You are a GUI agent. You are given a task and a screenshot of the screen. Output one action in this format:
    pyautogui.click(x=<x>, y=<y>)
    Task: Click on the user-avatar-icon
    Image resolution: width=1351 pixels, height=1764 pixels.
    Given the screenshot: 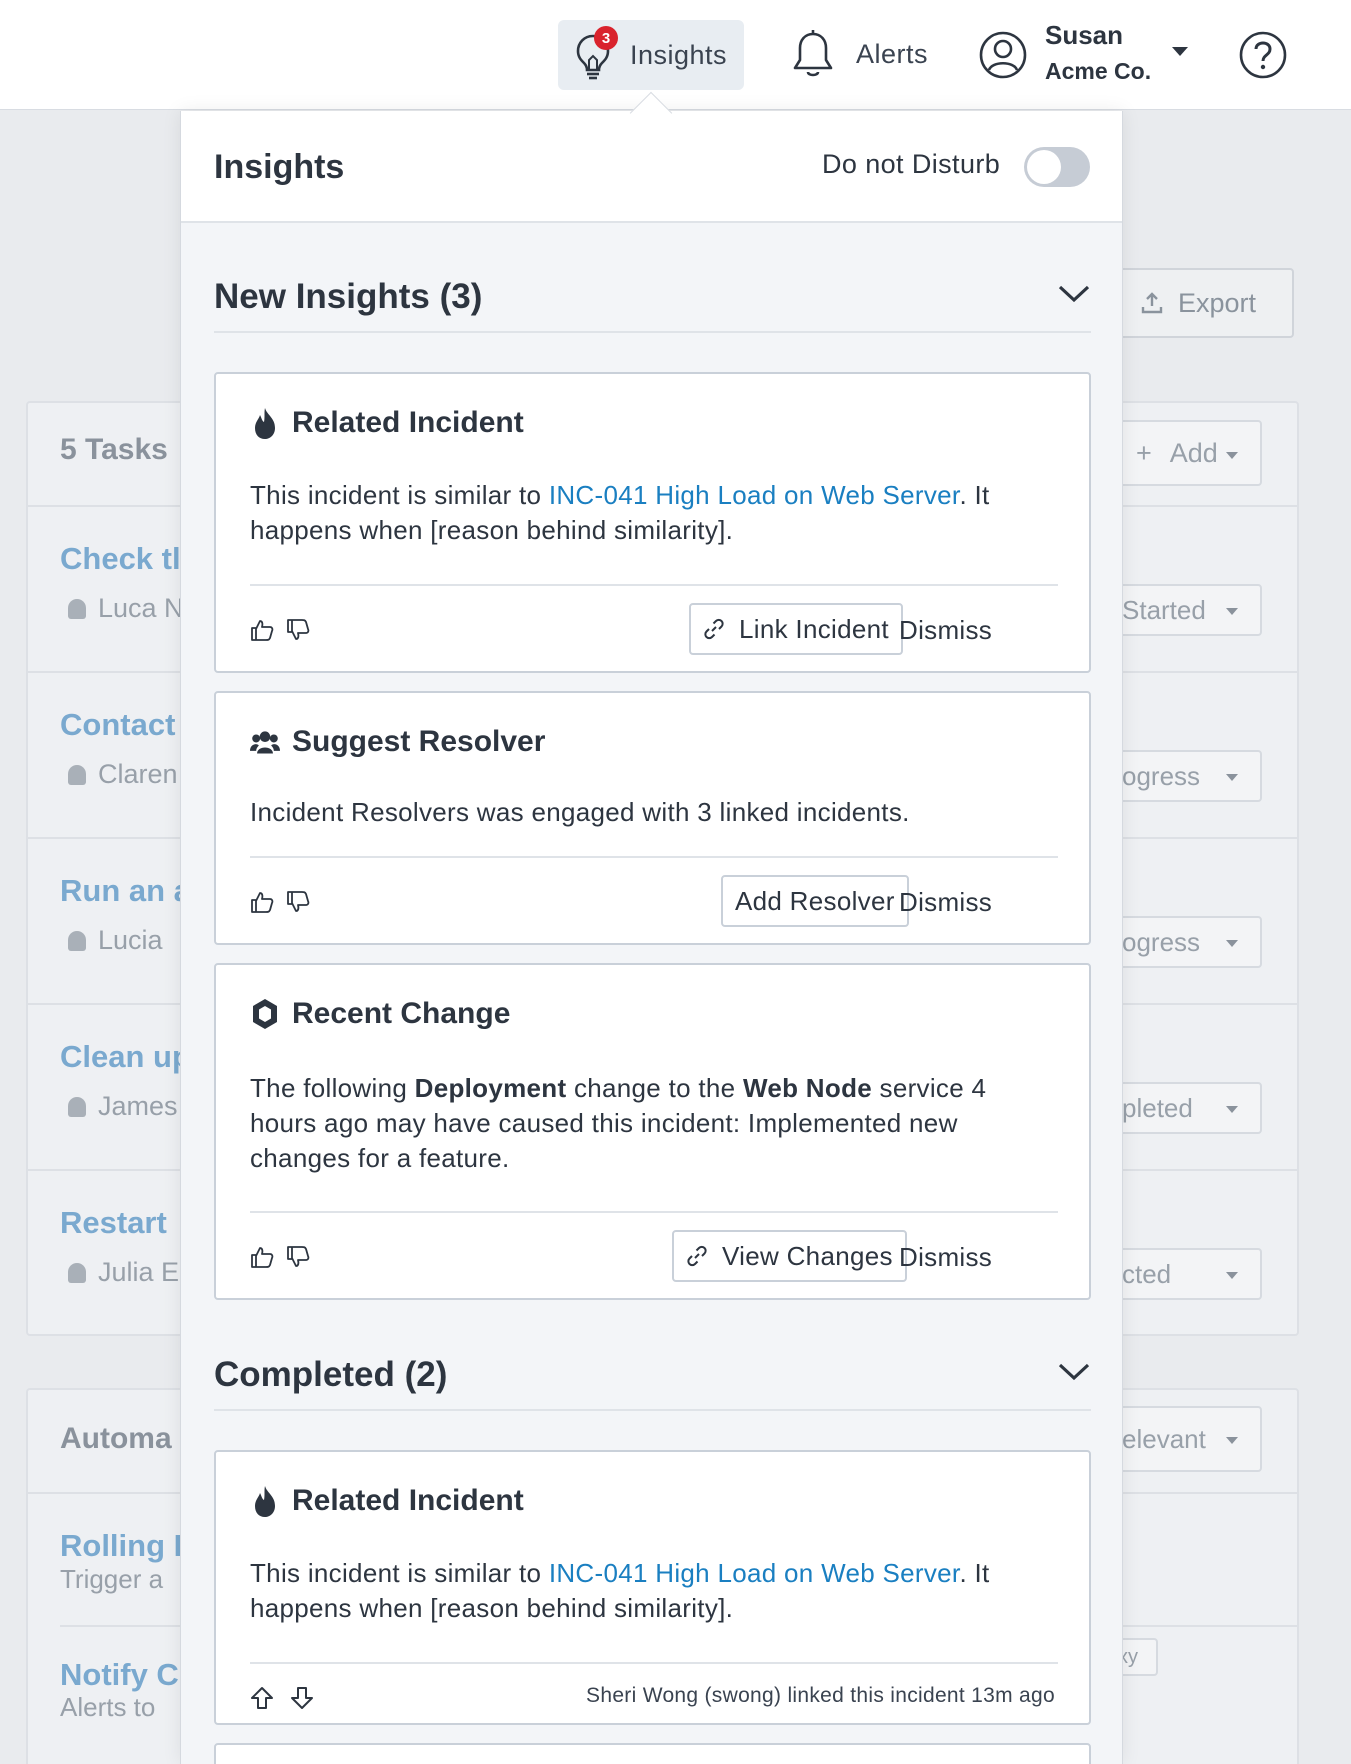 What is the action you would take?
    pyautogui.click(x=1003, y=55)
    